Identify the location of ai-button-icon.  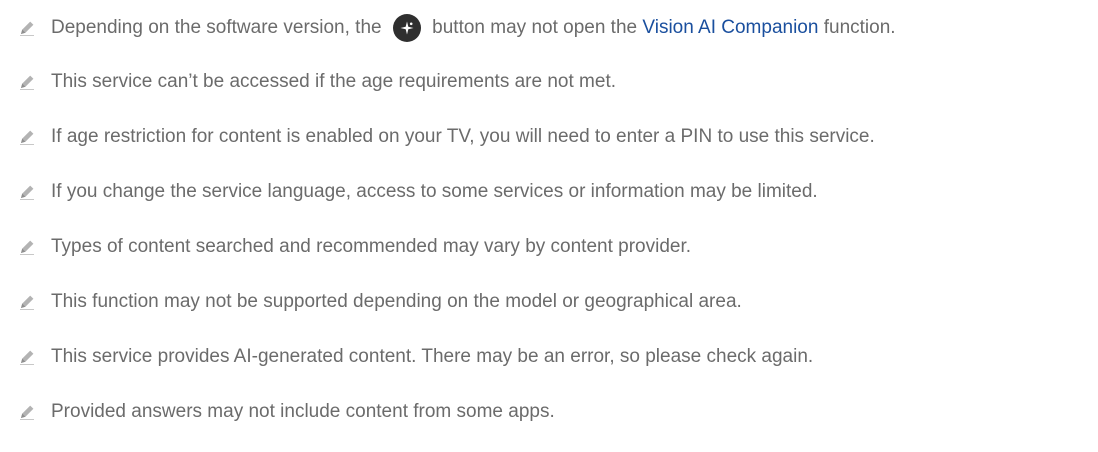
(406, 28).